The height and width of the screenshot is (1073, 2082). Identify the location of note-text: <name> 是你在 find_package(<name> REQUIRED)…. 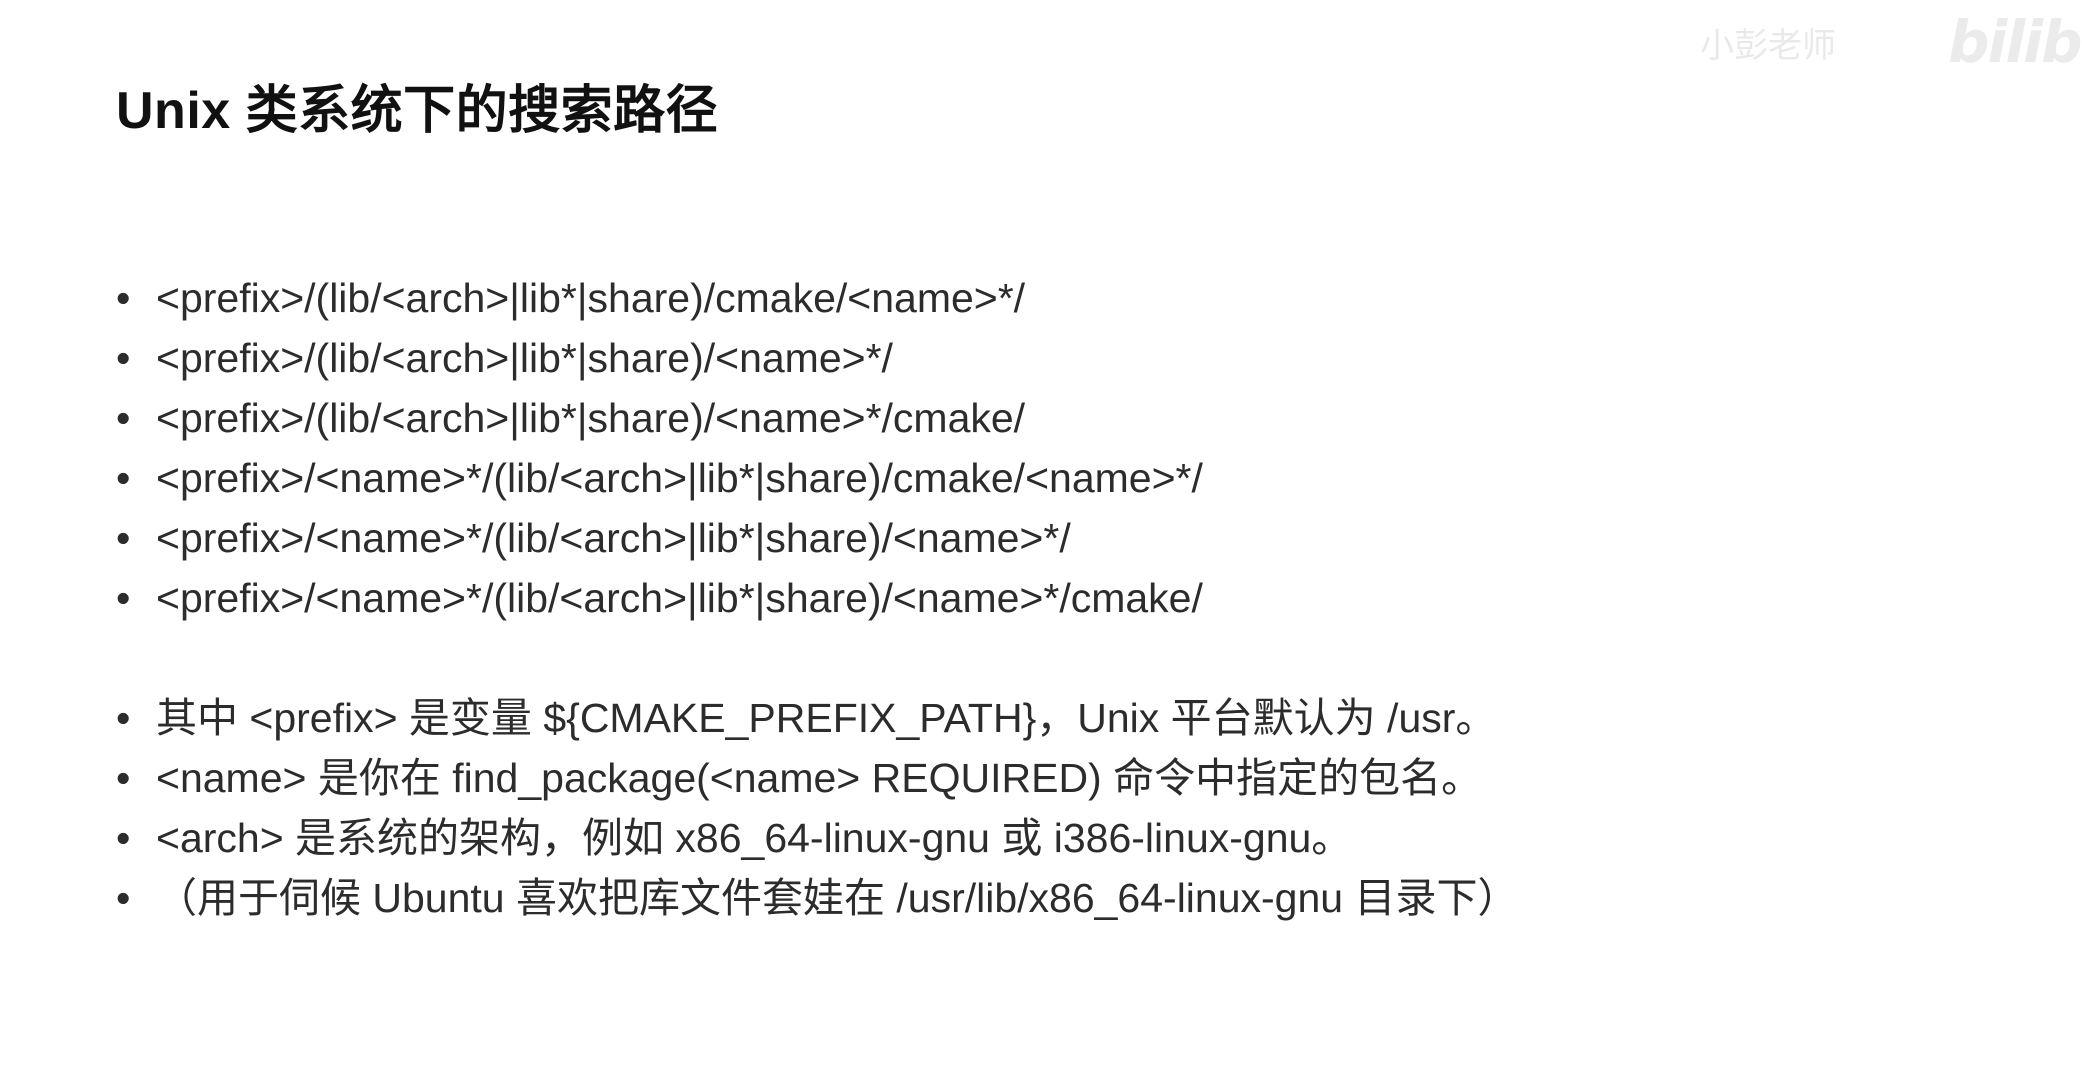
(819, 778).